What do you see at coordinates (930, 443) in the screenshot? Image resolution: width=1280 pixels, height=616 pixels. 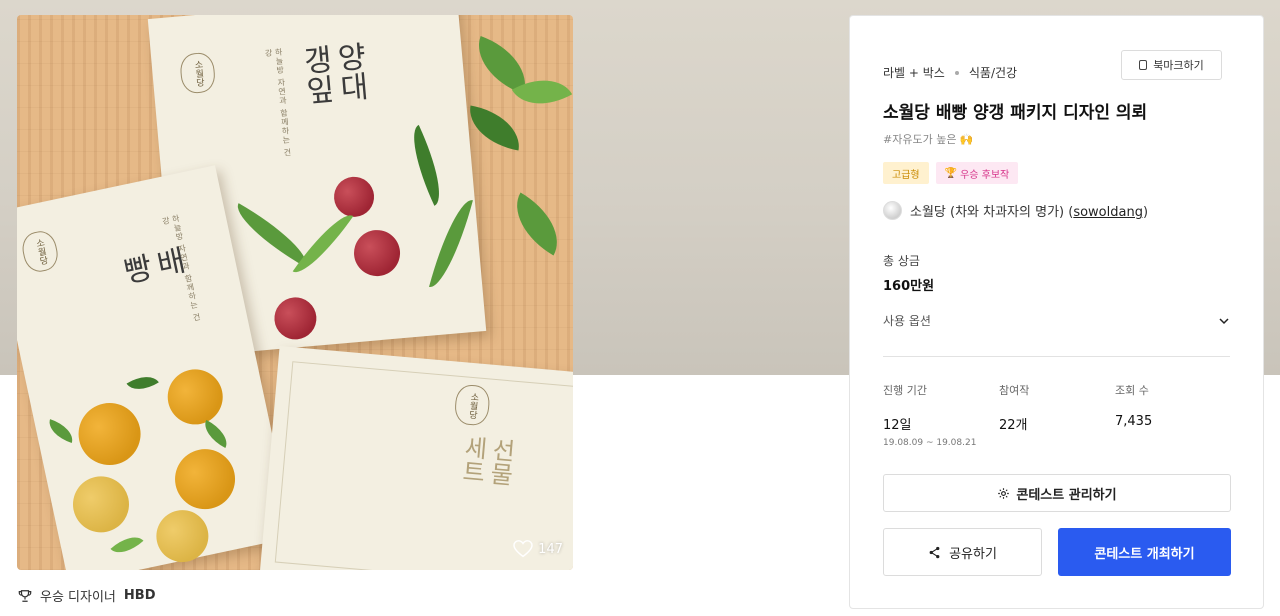 I see `stat-period-range: 19.08.09 ~ 19.08.21` at bounding box center [930, 443].